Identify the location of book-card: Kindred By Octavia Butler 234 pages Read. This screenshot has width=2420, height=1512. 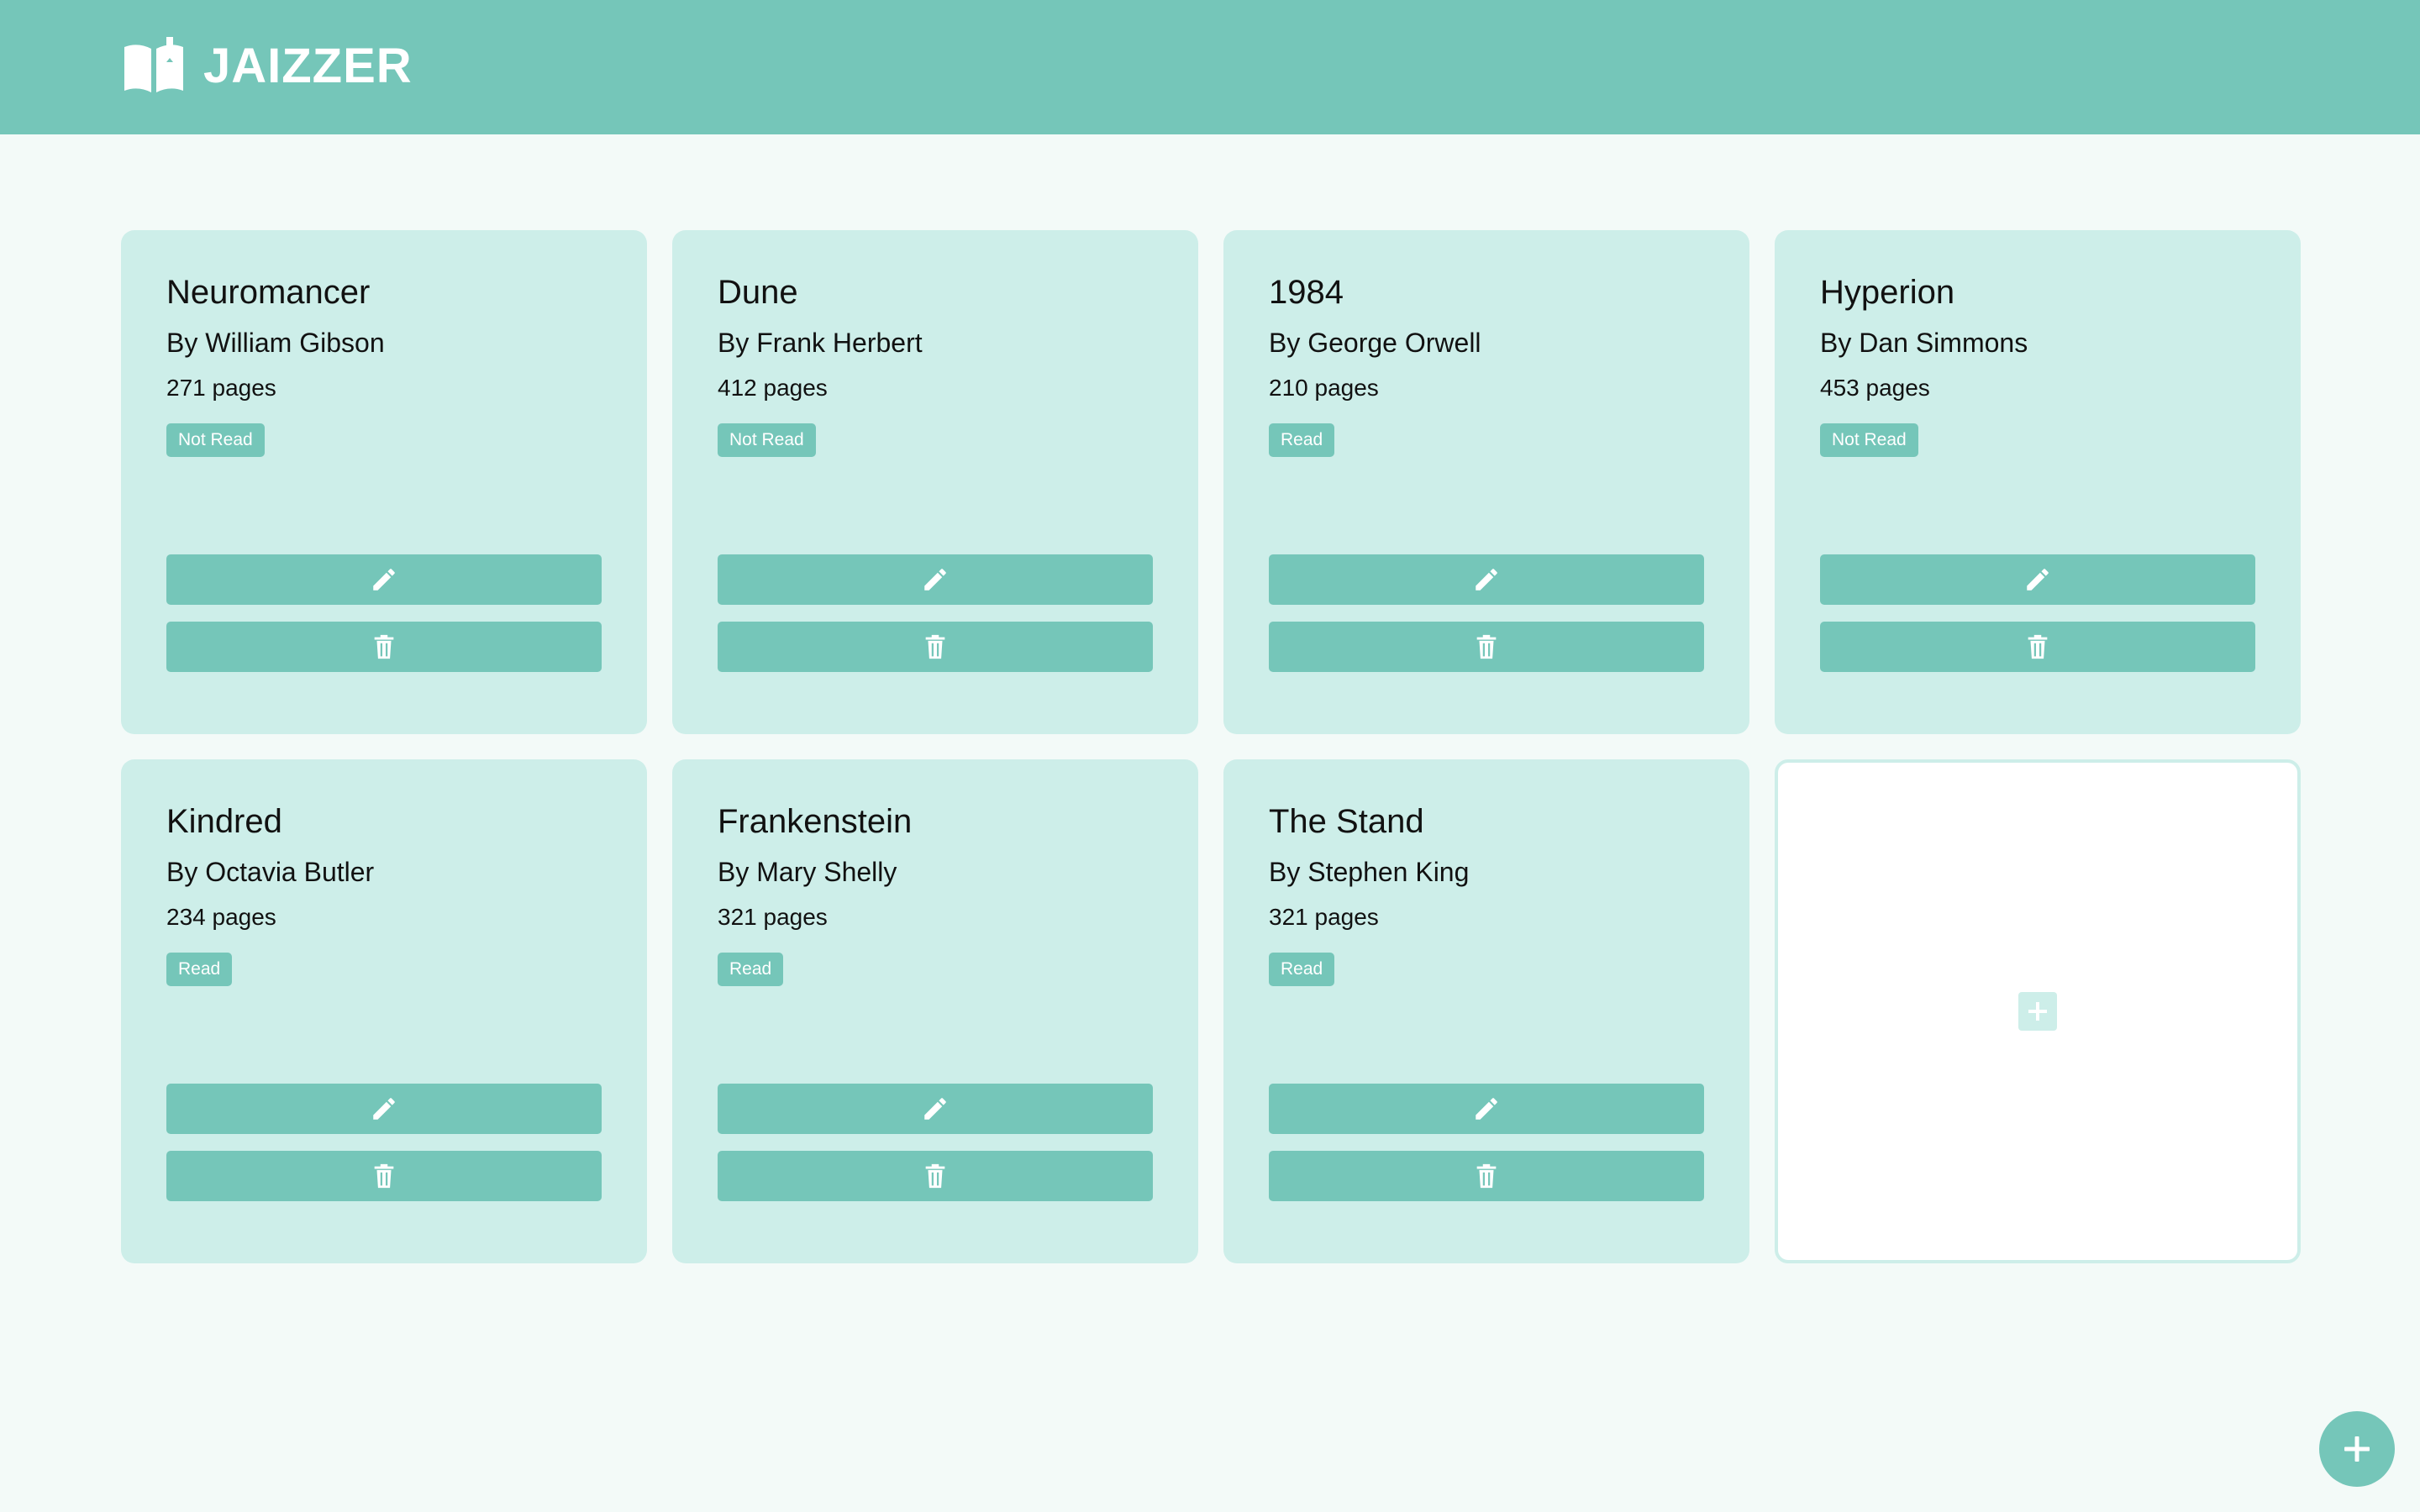
(384, 1011).